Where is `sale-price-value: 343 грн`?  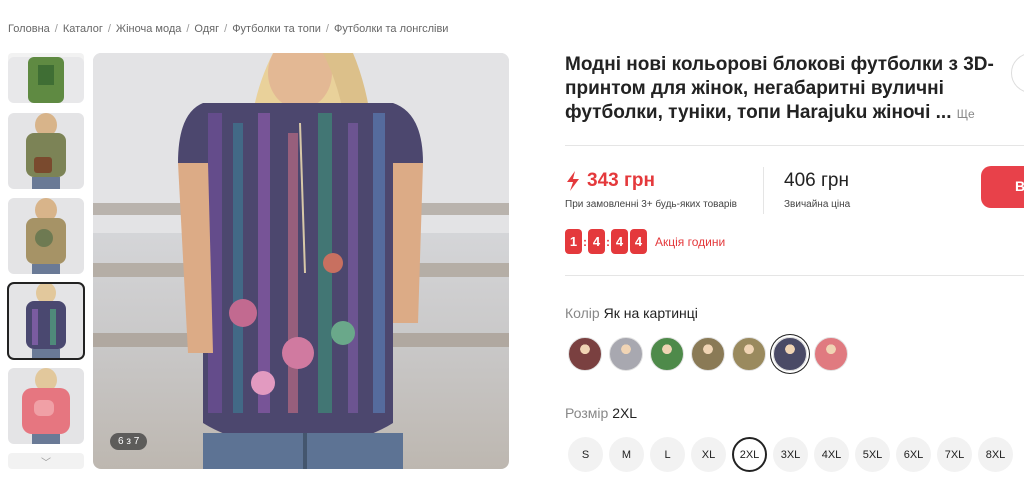 sale-price-value: 343 грн is located at coordinates (621, 180).